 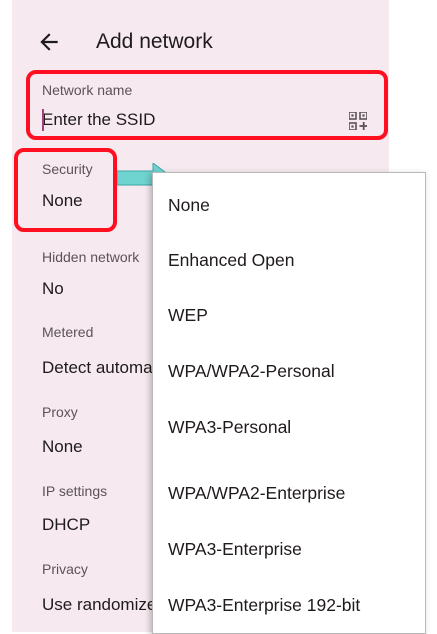 I want to click on page-title: Add network, so click(x=154, y=41).